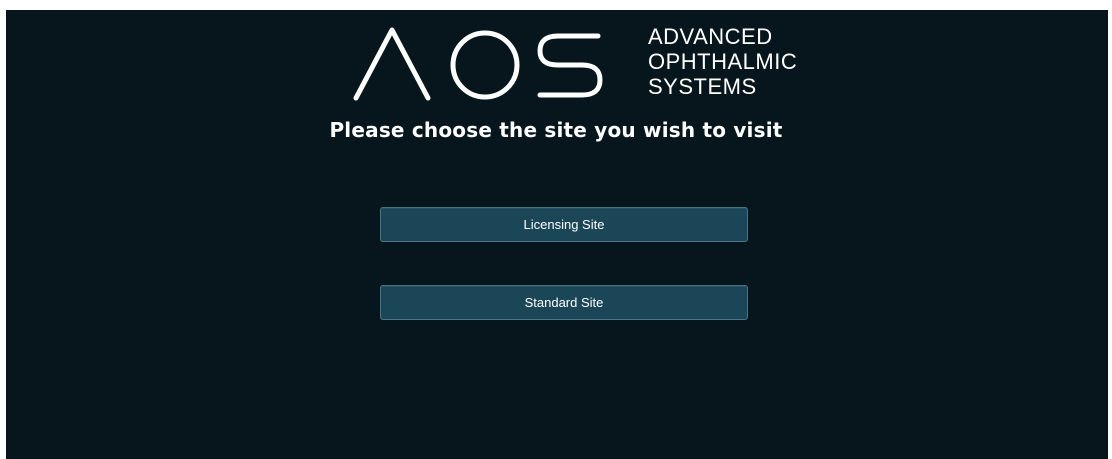 Image resolution: width=1112 pixels, height=459 pixels. I want to click on standard-site-button: Standard Site, so click(564, 302).